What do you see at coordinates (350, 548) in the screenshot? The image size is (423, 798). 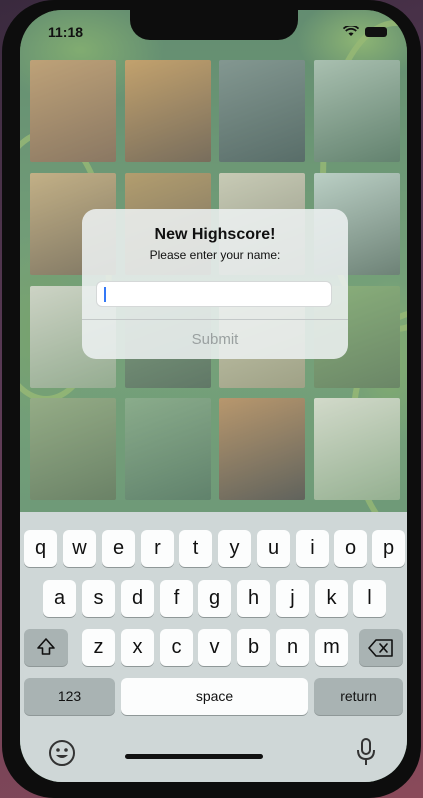 I see `key-o: o` at bounding box center [350, 548].